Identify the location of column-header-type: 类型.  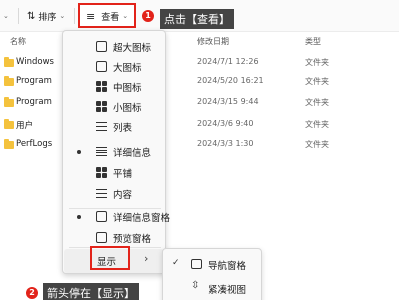
(313, 41).